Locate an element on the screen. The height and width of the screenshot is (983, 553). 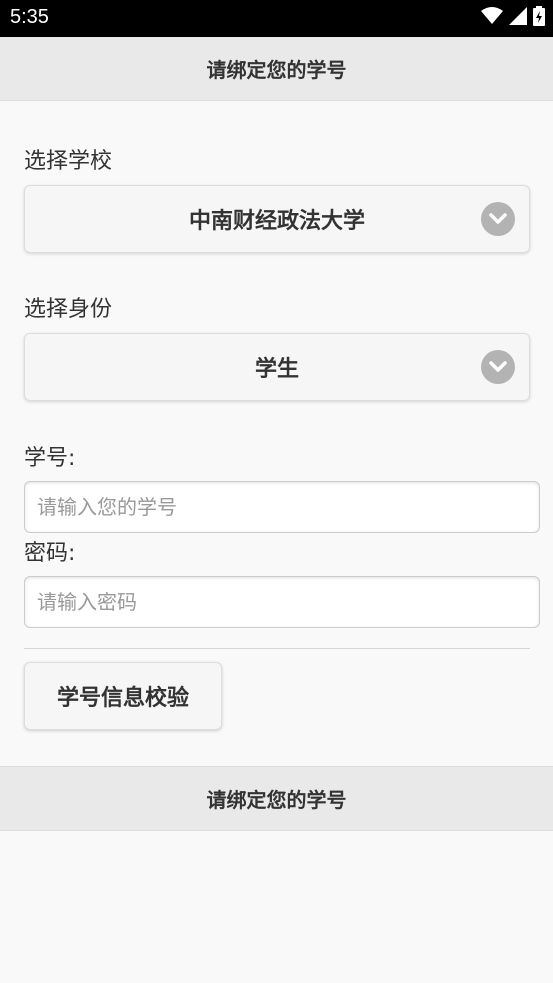
student-id-label: 学号: is located at coordinates (50, 458).